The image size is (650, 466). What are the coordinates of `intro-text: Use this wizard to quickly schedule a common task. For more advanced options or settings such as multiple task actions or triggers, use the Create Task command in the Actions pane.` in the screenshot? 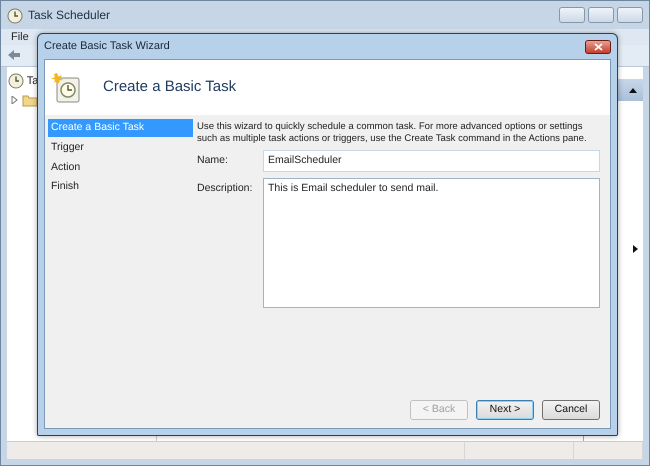 It's located at (392, 133).